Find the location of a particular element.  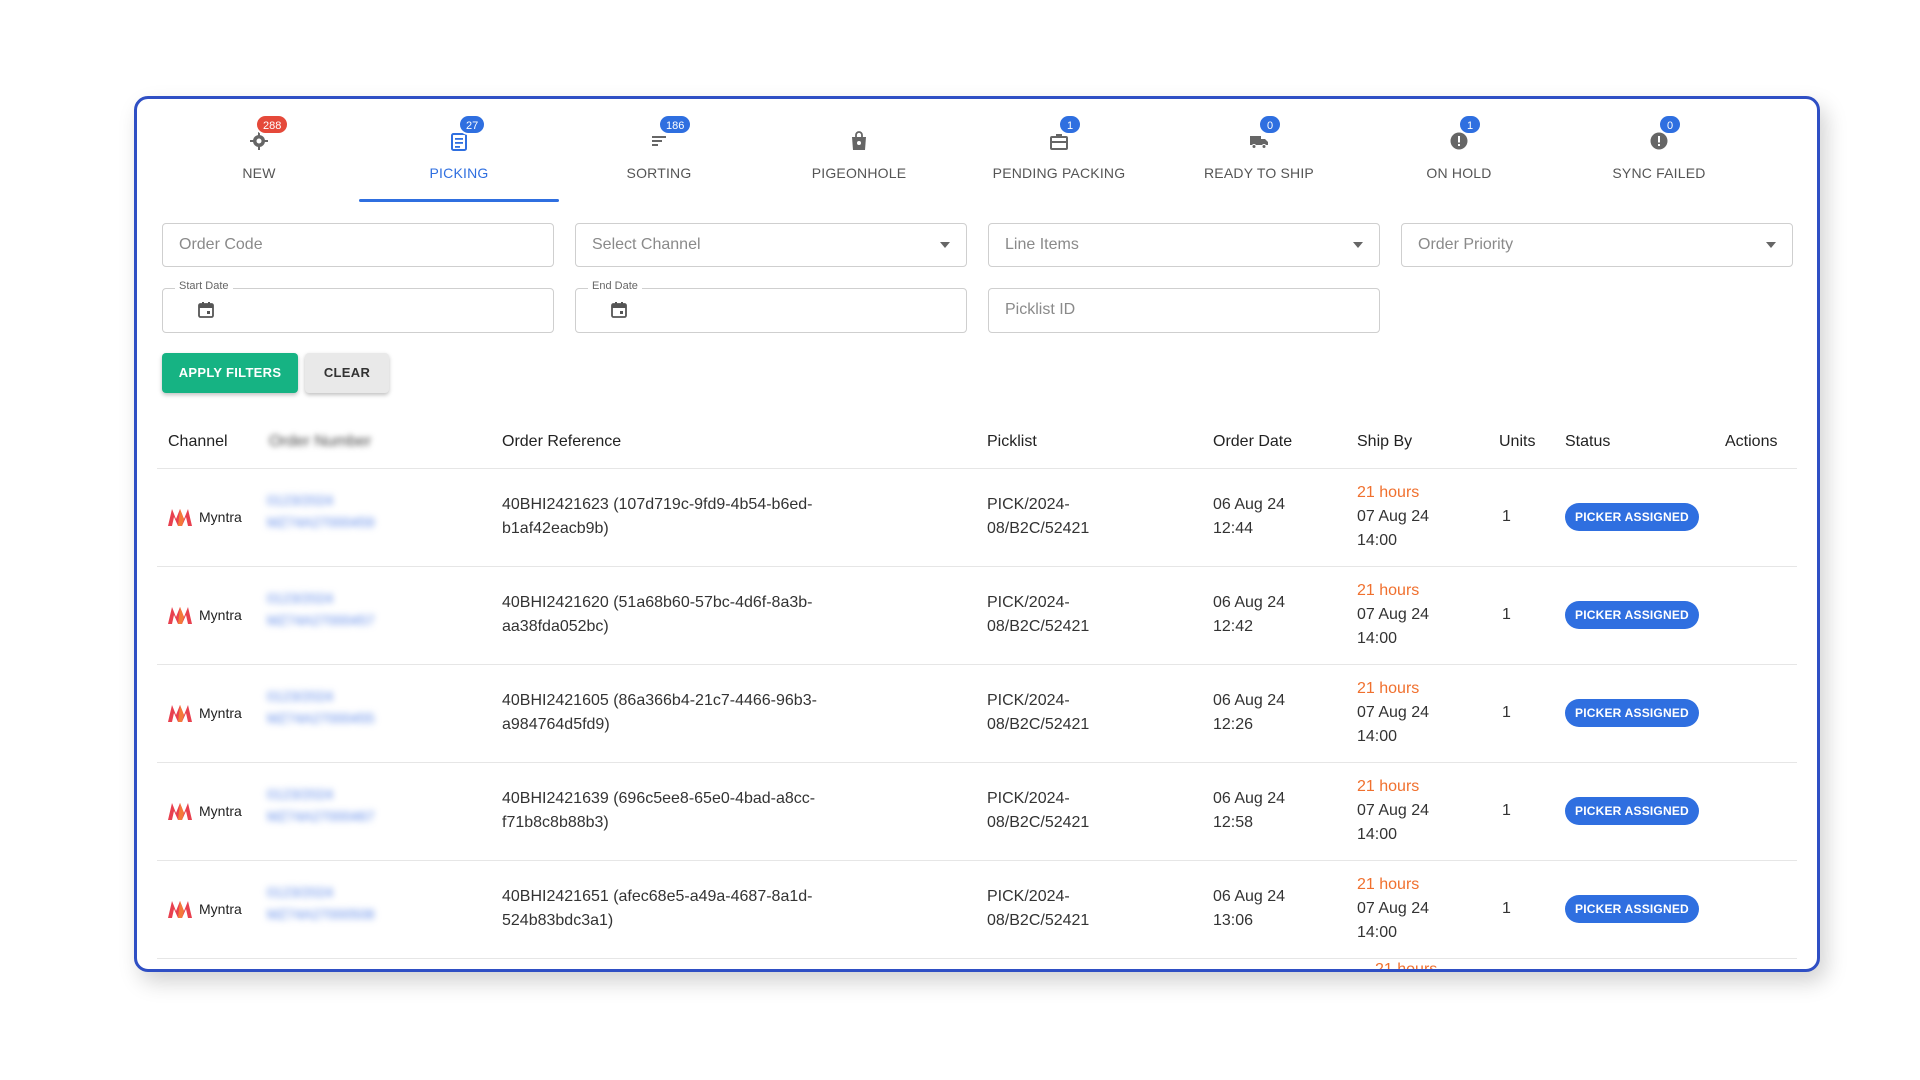

order-code-input: Order Code is located at coordinates (358, 245).